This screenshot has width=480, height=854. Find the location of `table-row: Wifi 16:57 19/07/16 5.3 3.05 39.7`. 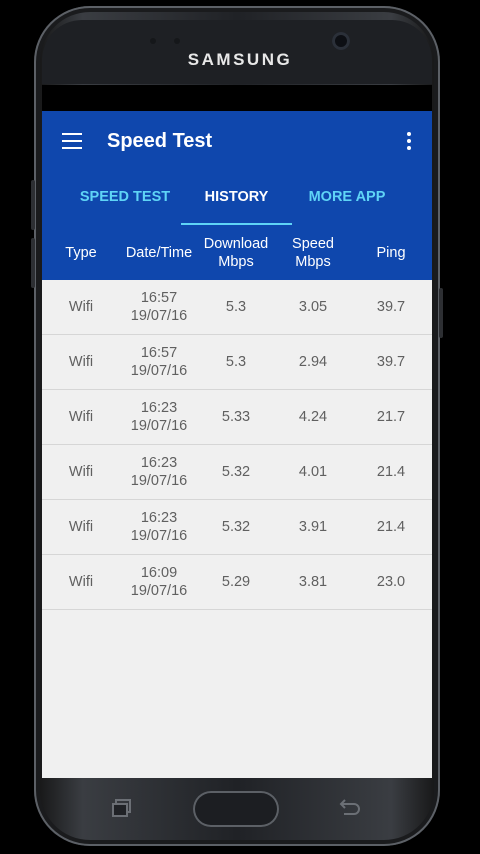

table-row: Wifi 16:57 19/07/16 5.3 3.05 39.7 is located at coordinates (237, 307).